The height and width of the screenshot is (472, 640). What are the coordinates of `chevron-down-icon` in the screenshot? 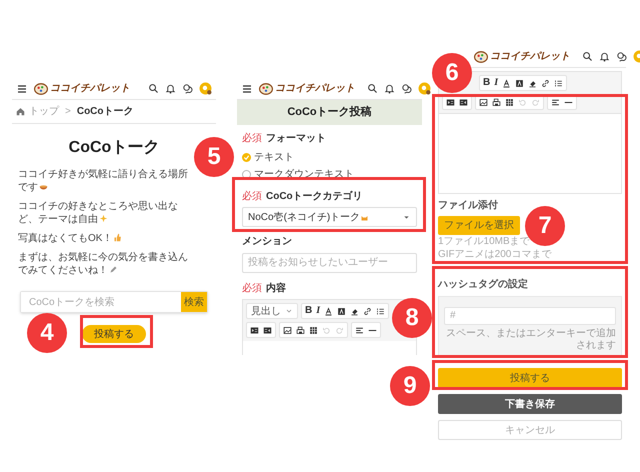 It's located at (289, 311).